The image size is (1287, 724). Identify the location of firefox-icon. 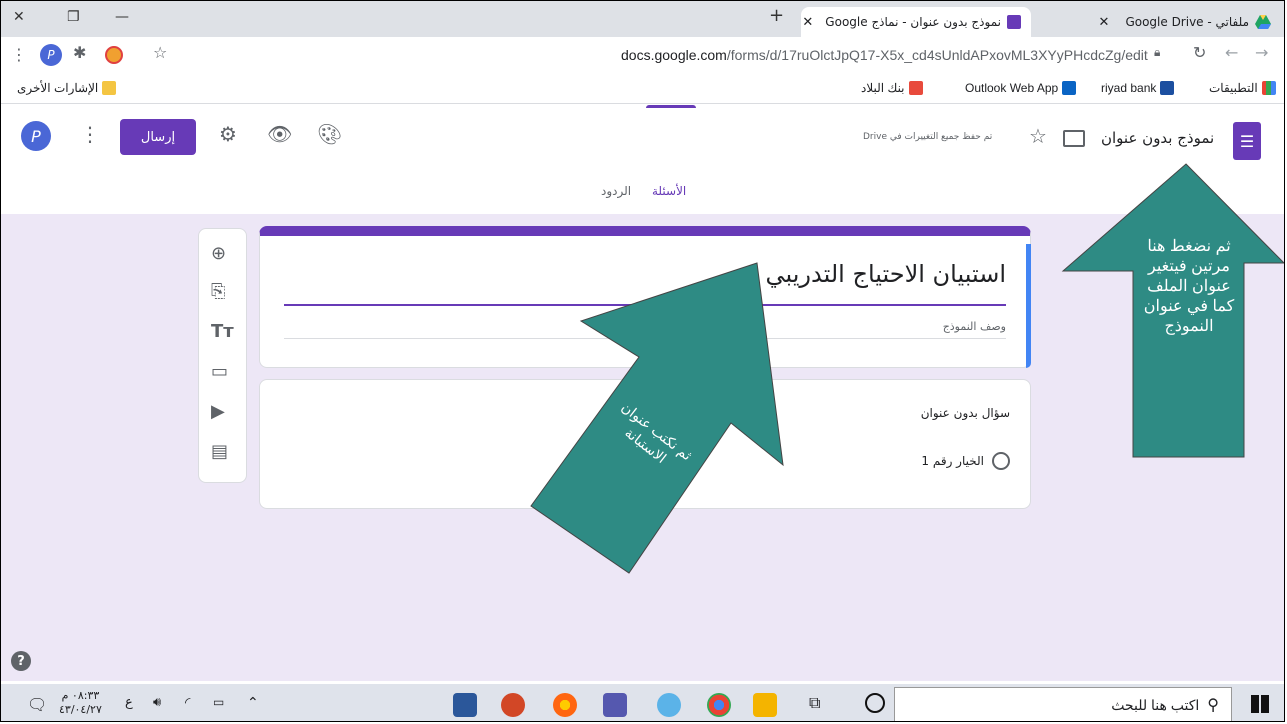
(565, 705).